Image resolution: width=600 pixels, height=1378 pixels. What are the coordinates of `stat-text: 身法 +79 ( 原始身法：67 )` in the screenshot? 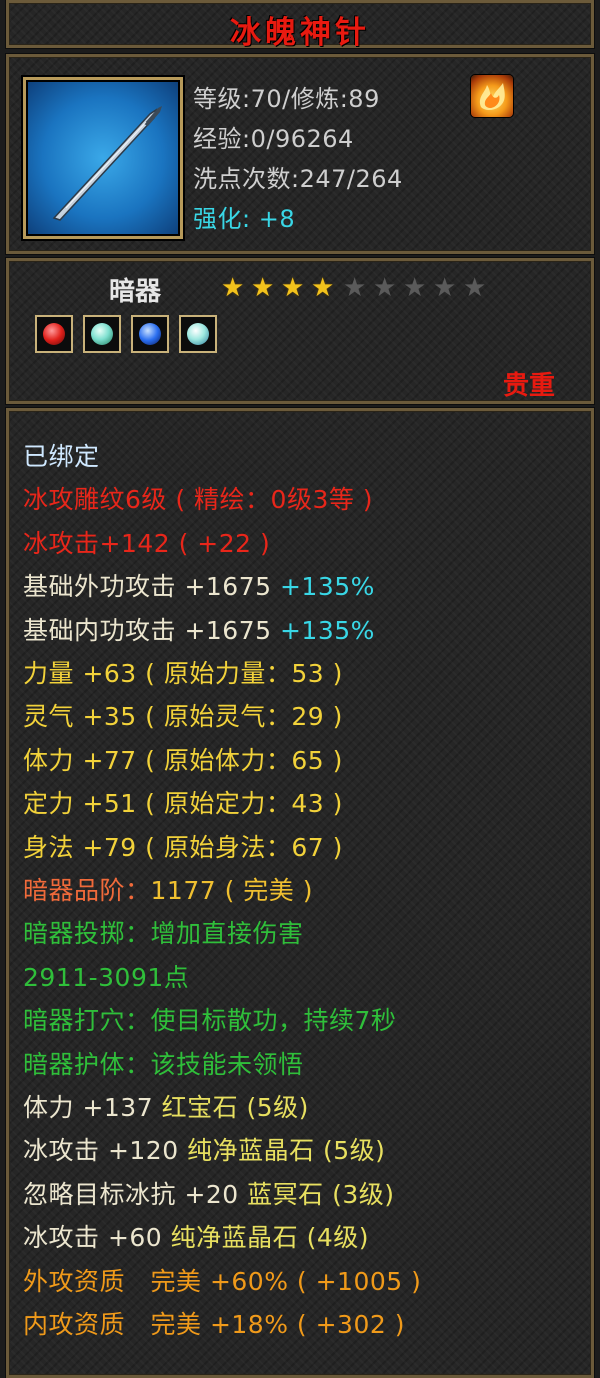 It's located at (183, 847).